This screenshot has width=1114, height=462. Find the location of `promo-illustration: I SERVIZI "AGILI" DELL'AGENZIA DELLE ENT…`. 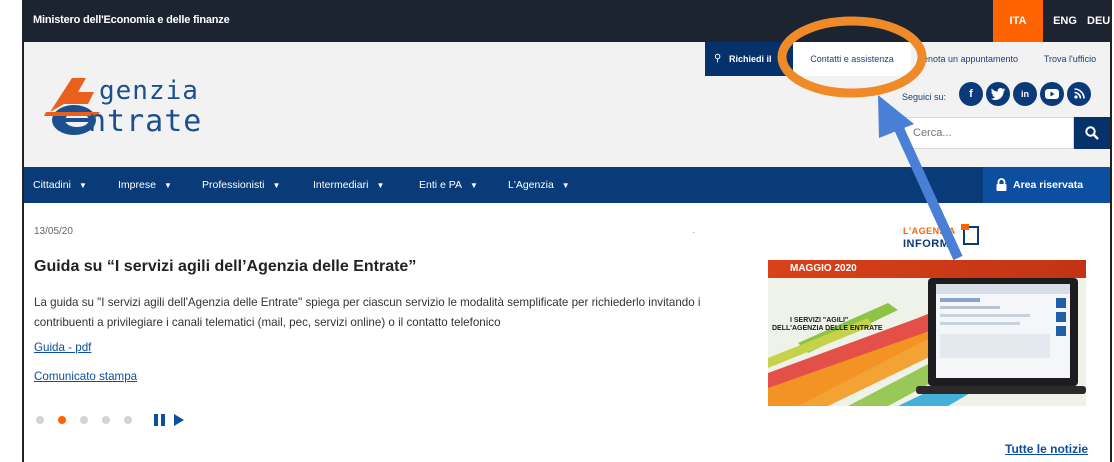

promo-illustration: I SERVIZI "AGILI" DELL'AGENZIA DELLE ENT… is located at coordinates (927, 342).